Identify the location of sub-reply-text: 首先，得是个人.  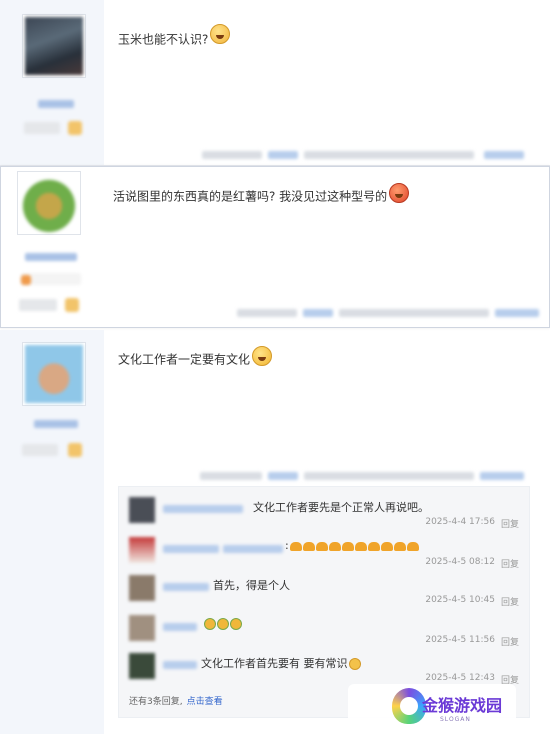
(251, 585).